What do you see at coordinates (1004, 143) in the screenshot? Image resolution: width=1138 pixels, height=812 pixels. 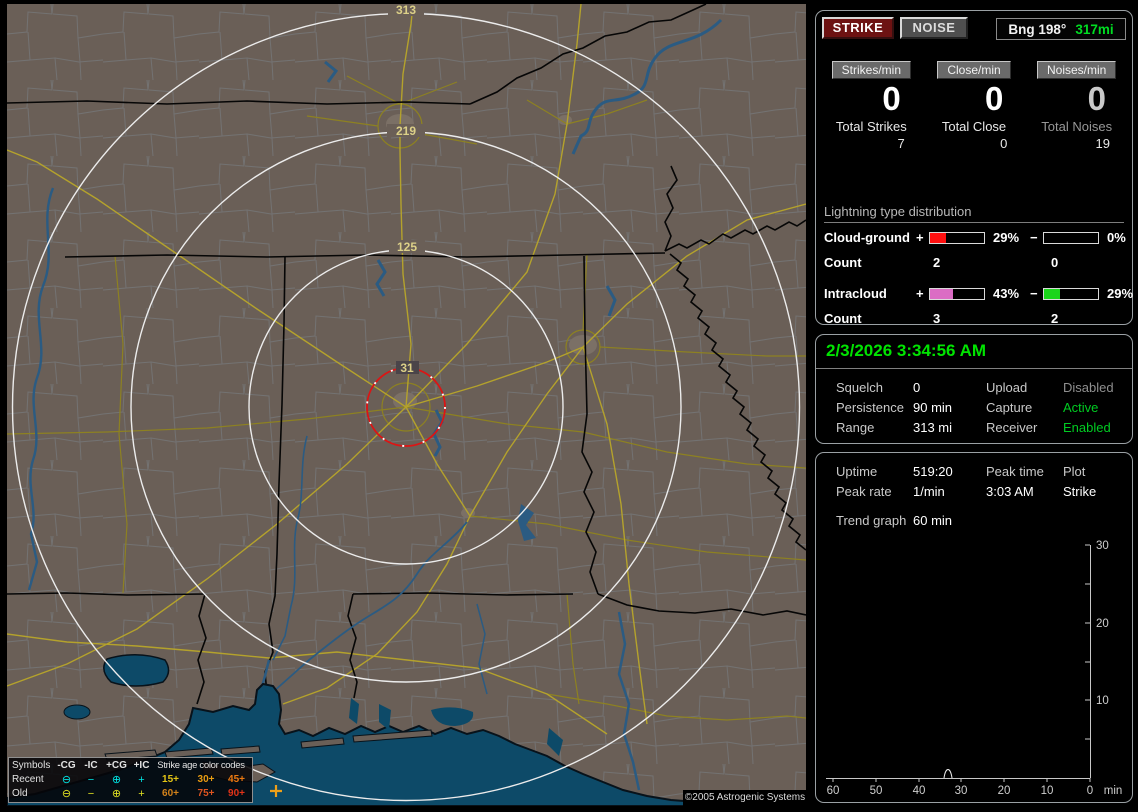 I see `total-close-value: 0` at bounding box center [1004, 143].